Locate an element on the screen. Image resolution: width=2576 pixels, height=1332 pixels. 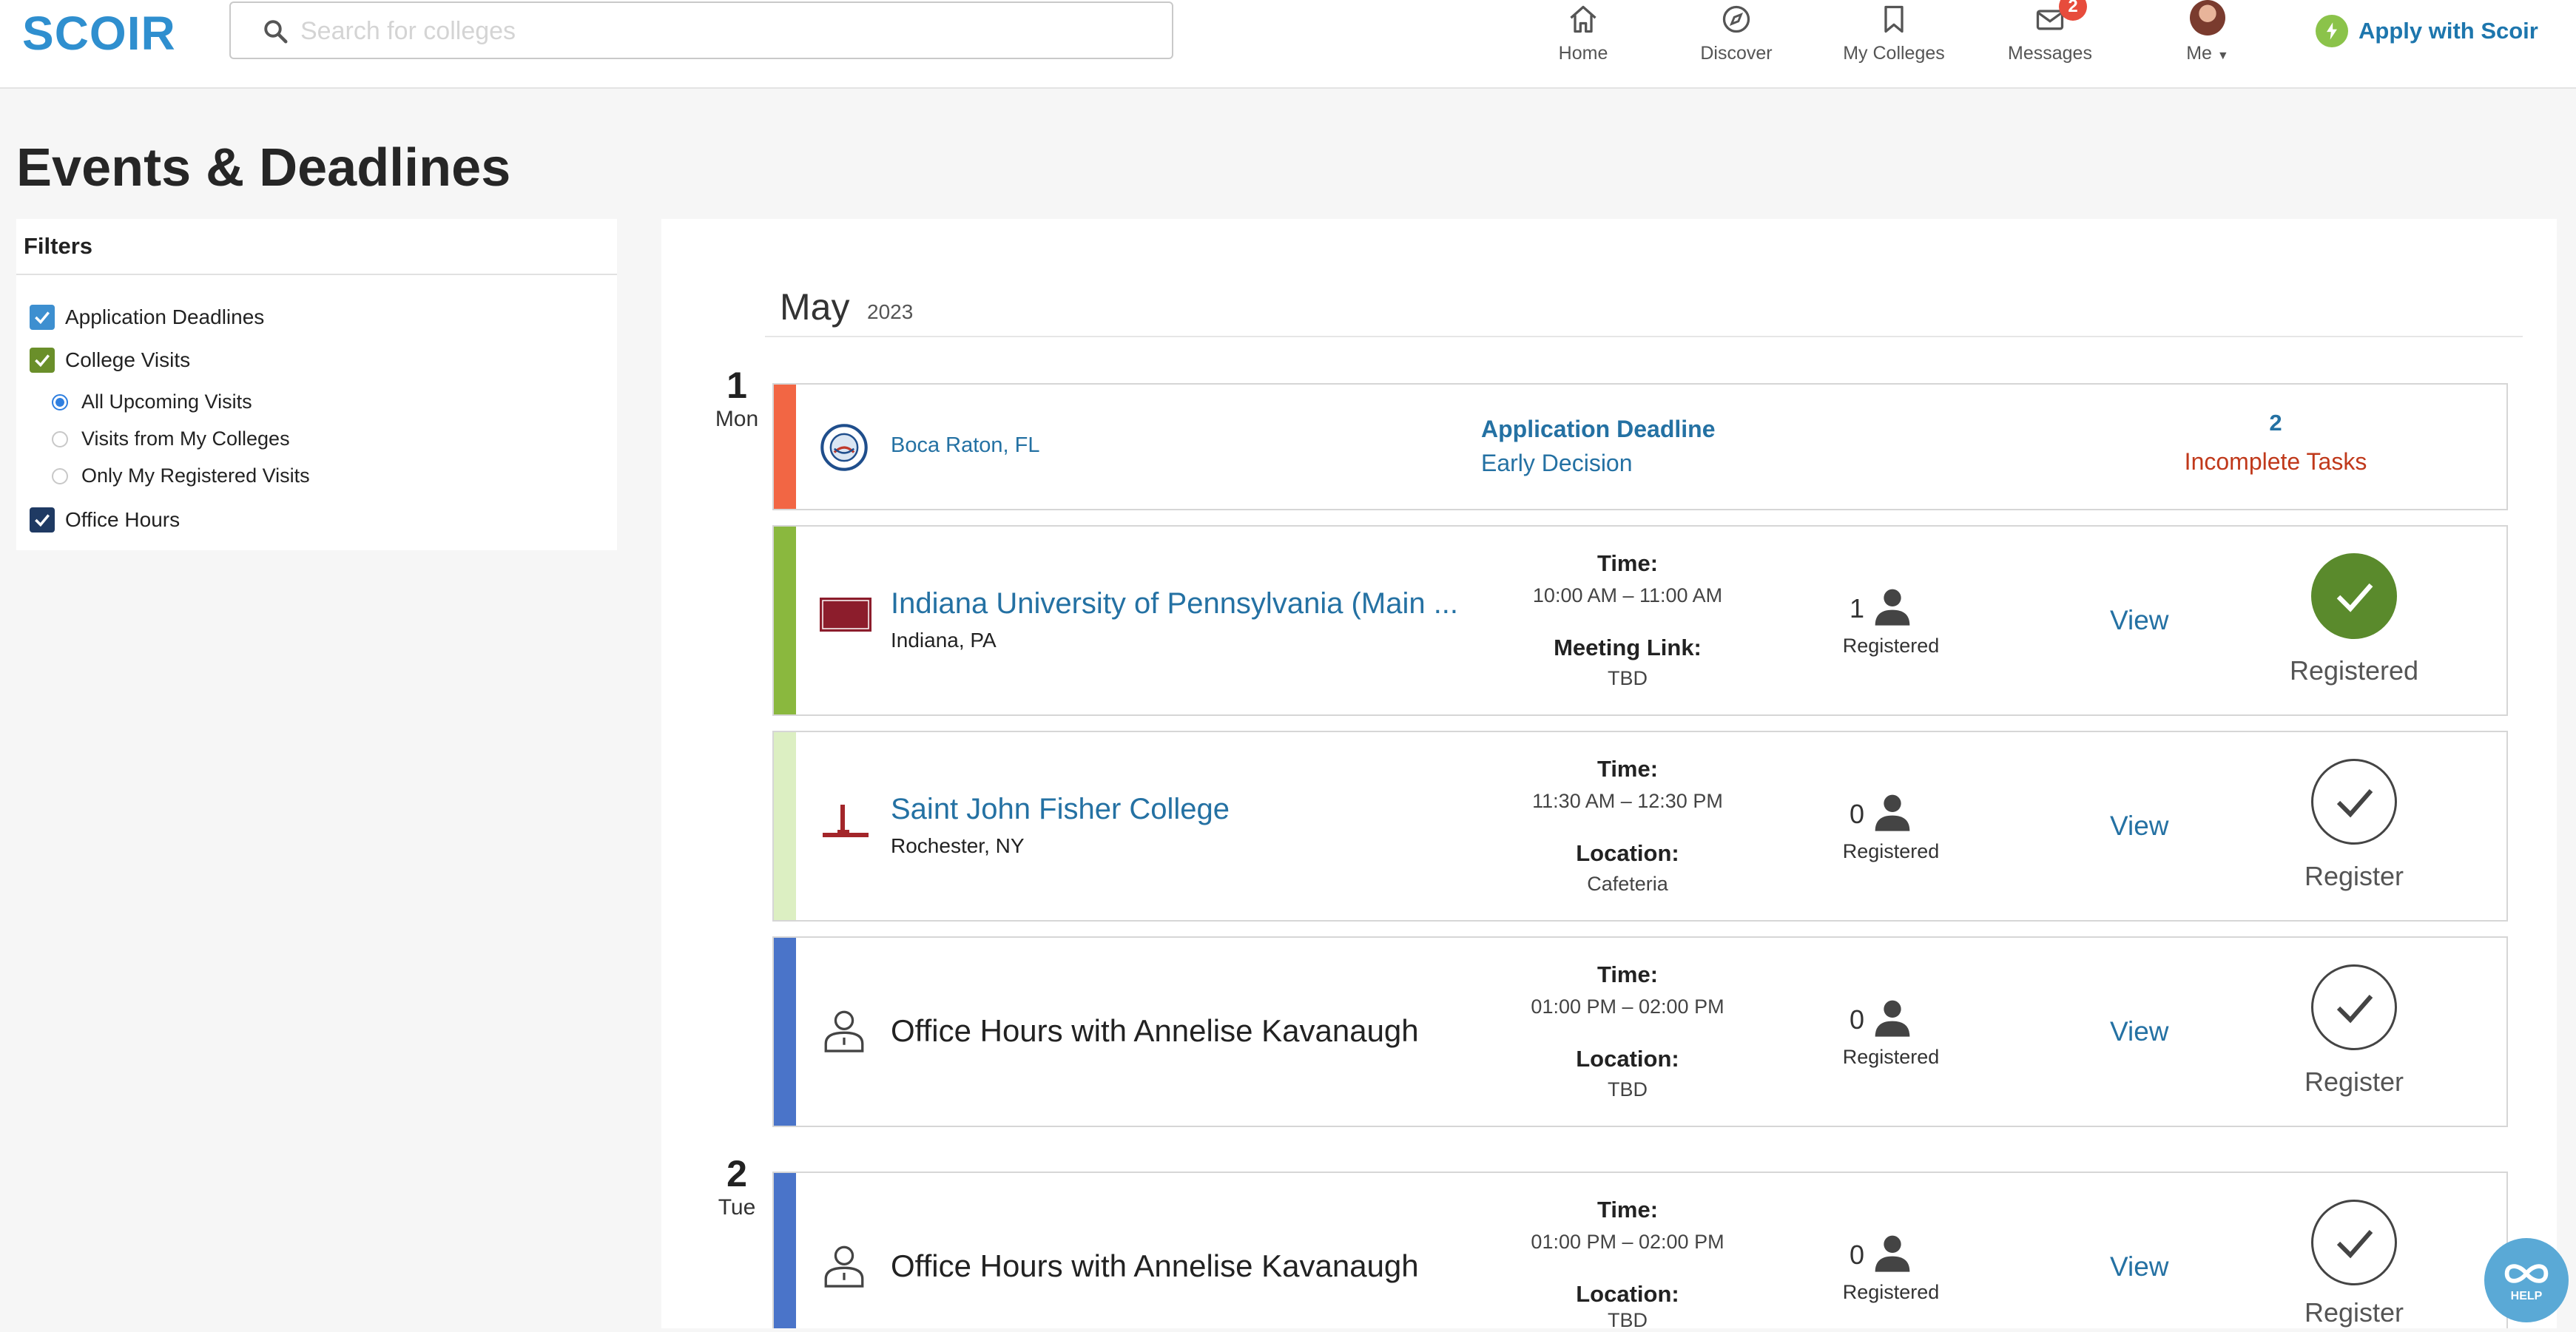
event-location: Indiana, PA is located at coordinates (944, 640).